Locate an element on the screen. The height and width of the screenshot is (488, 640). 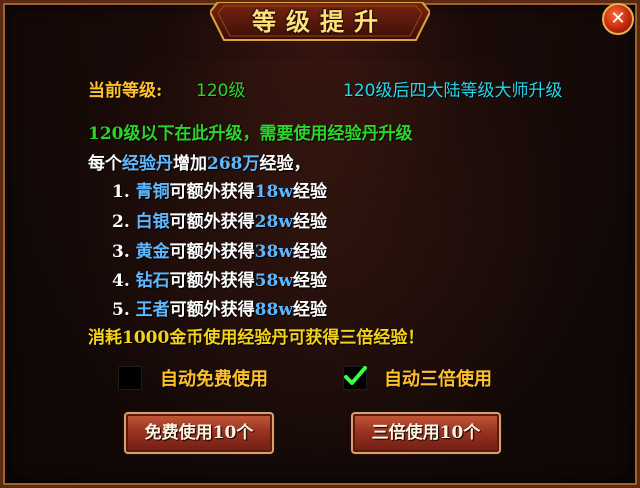
close-button: ✕ is located at coordinates (618, 19).